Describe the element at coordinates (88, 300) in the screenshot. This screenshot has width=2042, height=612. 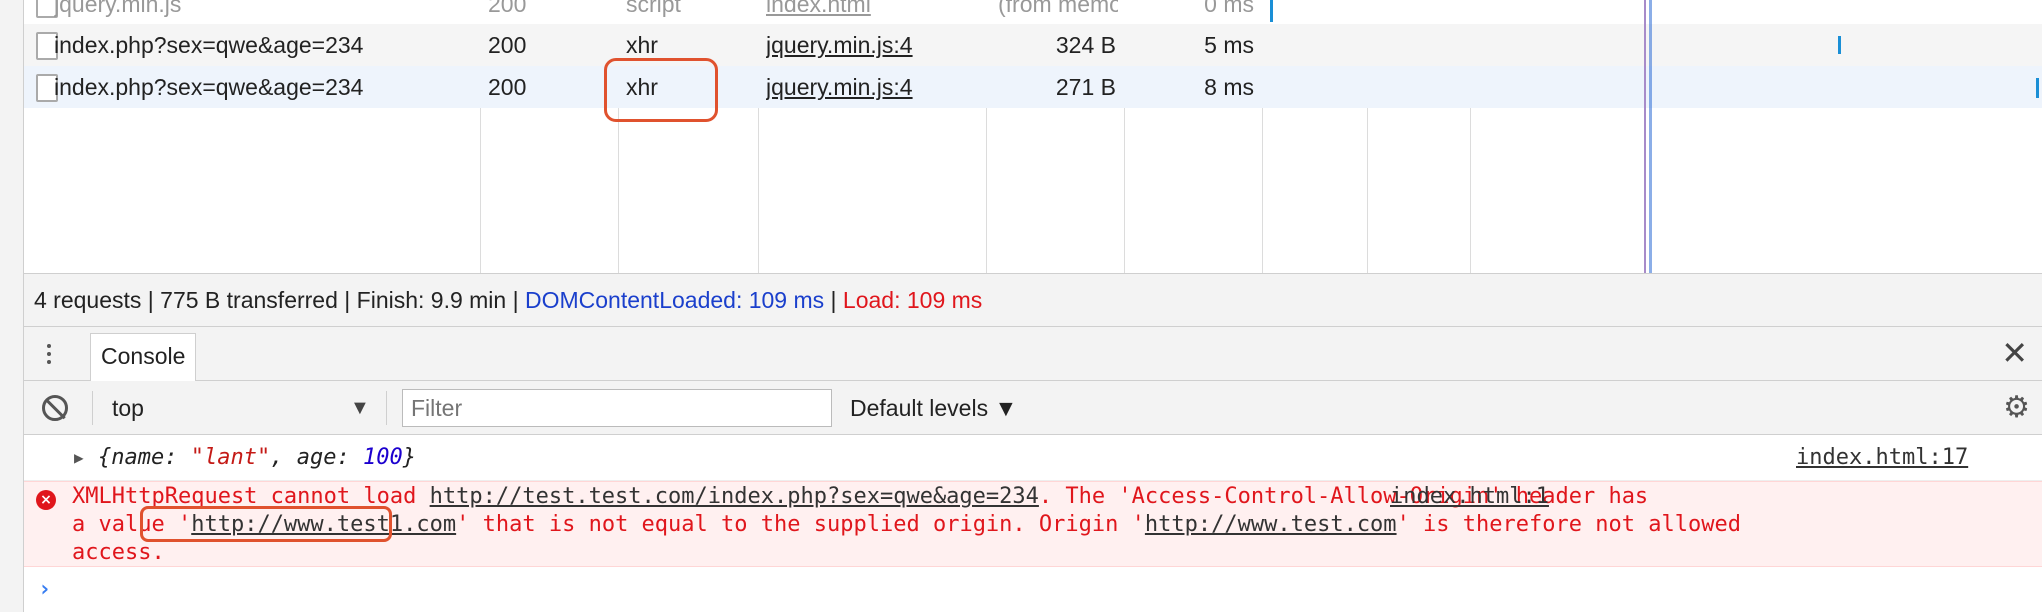
I see `summary-requests: 4 requests` at that location.